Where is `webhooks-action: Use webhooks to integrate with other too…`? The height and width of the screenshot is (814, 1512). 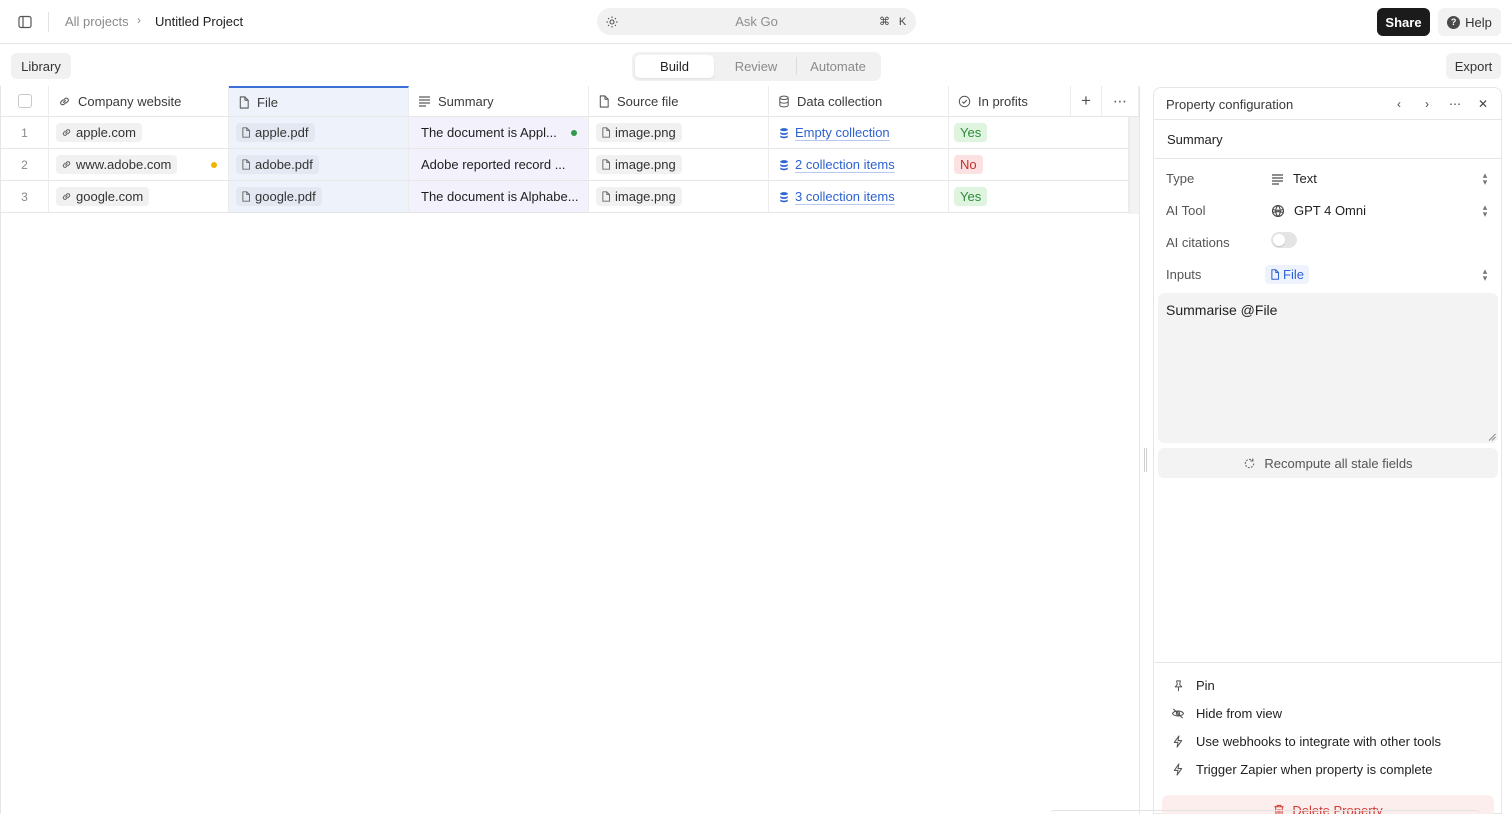 webhooks-action: Use webhooks to integrate with other too… is located at coordinates (1306, 741).